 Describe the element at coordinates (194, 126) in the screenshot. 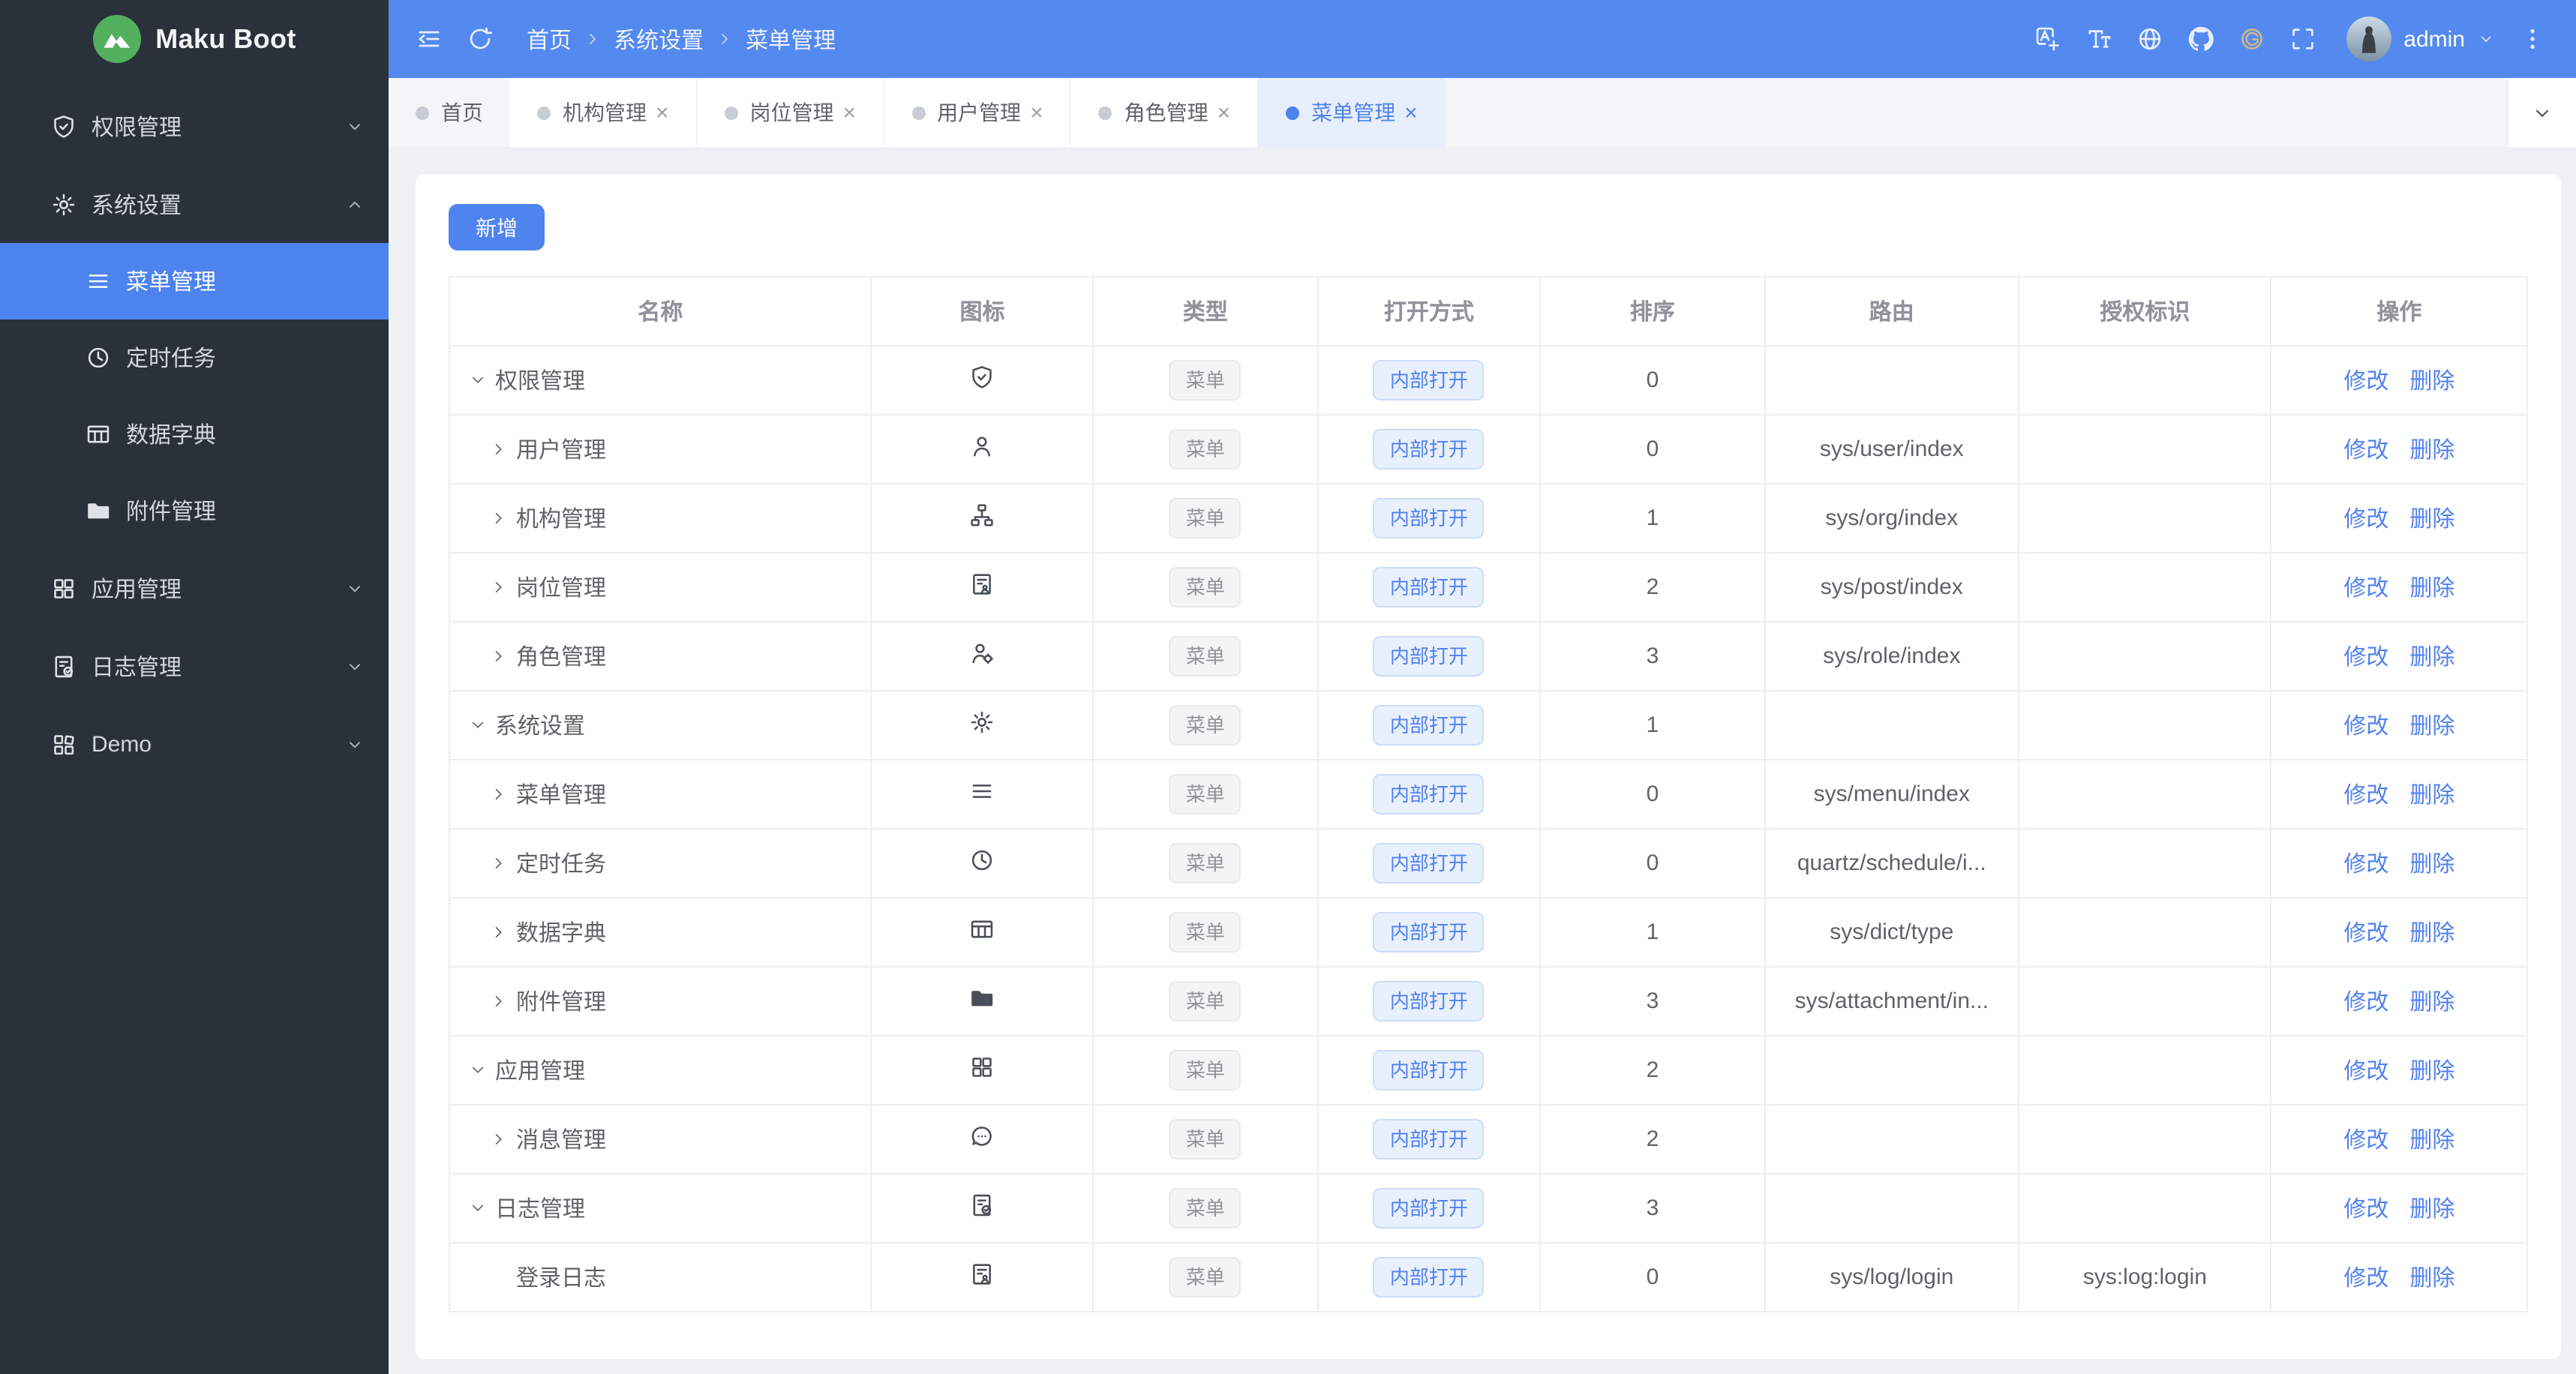

I see `sidebar-item-permission: 权限管理` at that location.